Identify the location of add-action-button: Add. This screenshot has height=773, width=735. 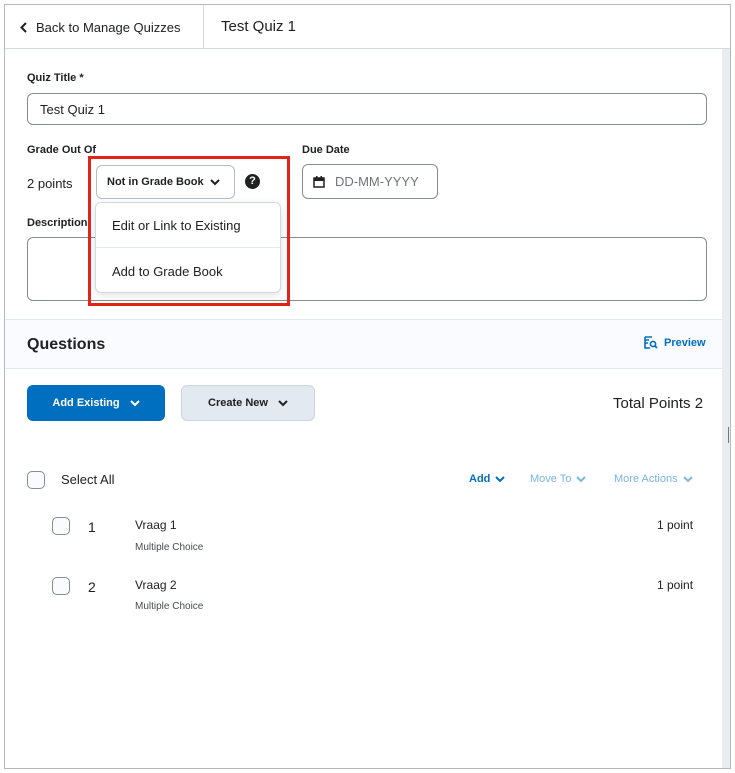
(487, 479).